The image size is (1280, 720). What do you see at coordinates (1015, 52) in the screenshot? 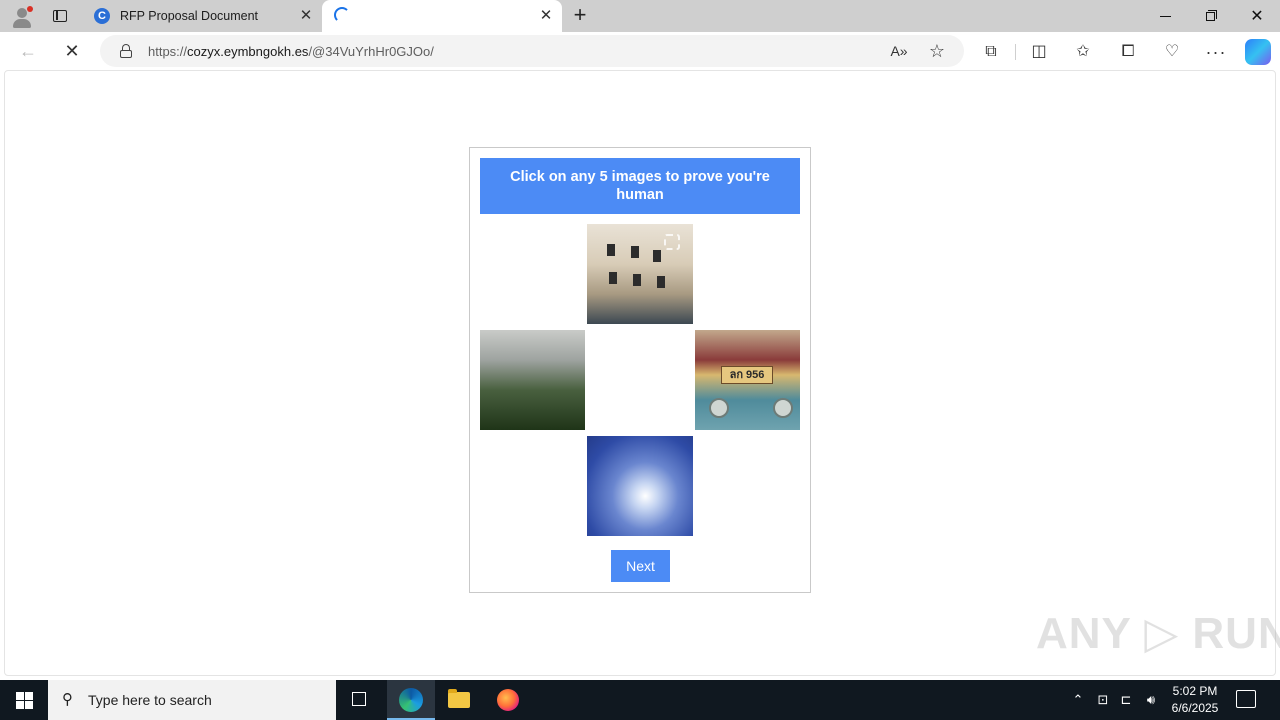
I see `toolbar-divider` at bounding box center [1015, 52].